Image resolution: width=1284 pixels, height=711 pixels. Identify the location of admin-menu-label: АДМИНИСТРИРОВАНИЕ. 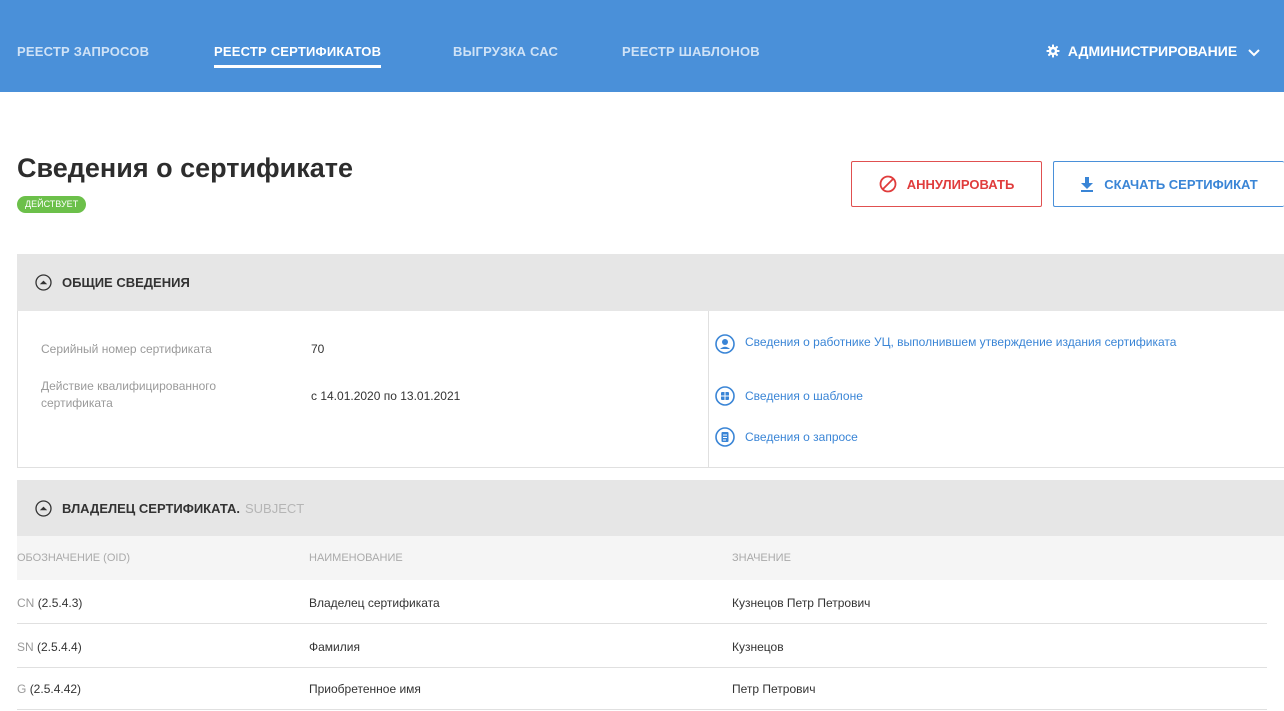
(1152, 51).